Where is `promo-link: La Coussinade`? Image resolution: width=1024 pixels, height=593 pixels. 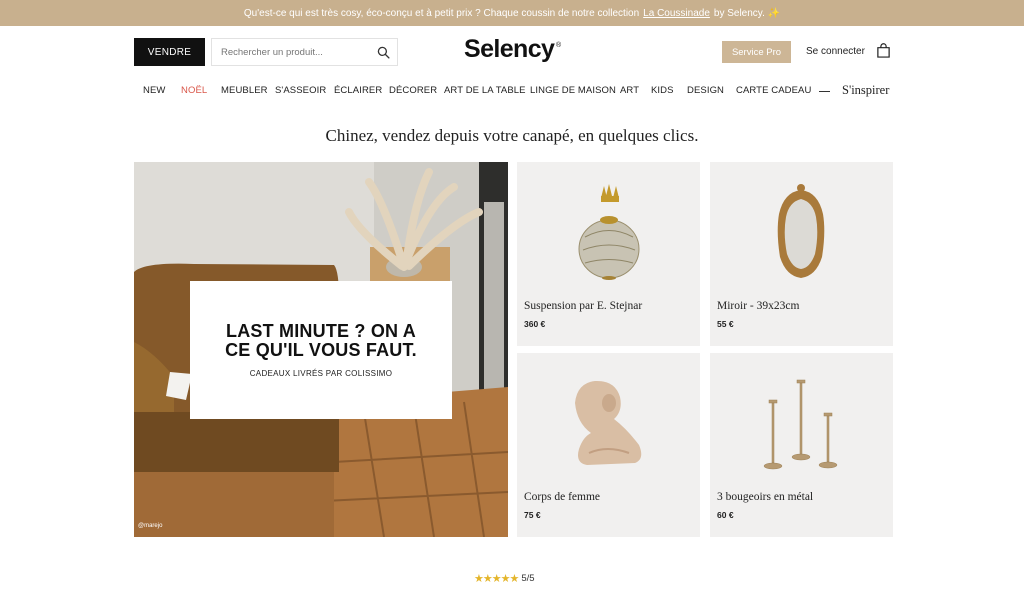 promo-link: La Coussinade is located at coordinates (676, 13).